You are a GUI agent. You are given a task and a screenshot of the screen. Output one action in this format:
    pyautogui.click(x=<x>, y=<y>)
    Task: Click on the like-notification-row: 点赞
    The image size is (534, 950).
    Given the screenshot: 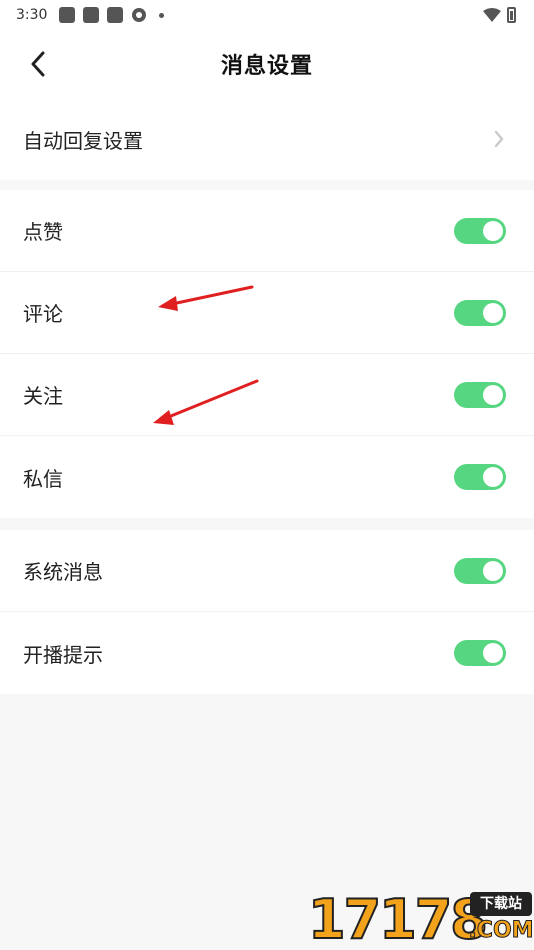 What is the action you would take?
    pyautogui.click(x=267, y=231)
    